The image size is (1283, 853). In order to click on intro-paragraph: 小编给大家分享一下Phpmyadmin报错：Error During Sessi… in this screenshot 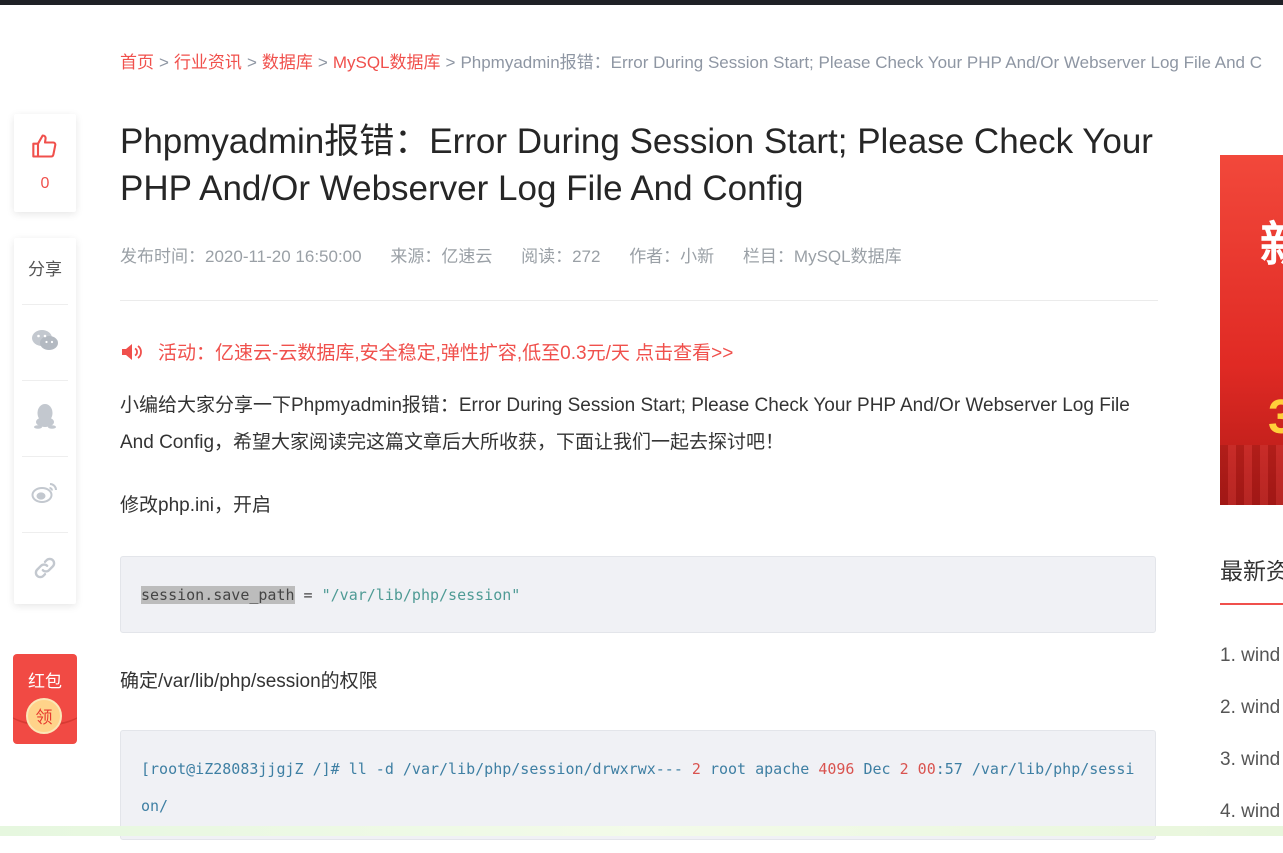, I will do `click(625, 424)`.